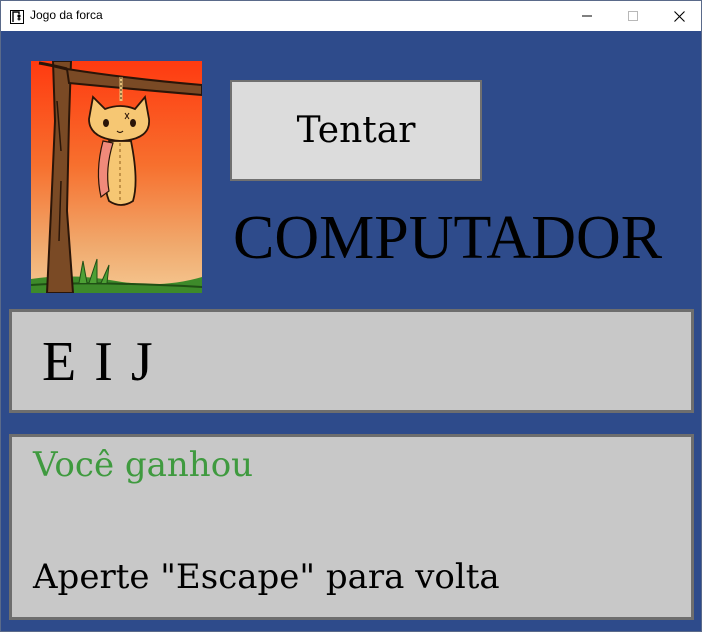  Describe the element at coordinates (116, 177) in the screenshot. I see `hangman-image` at that location.